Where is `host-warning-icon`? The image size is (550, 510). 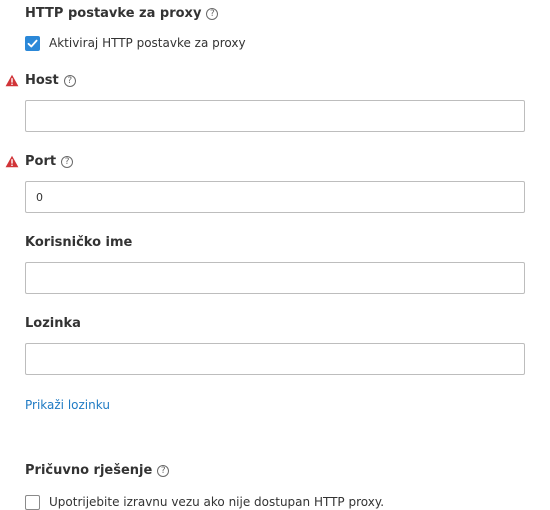 host-warning-icon is located at coordinates (12, 80).